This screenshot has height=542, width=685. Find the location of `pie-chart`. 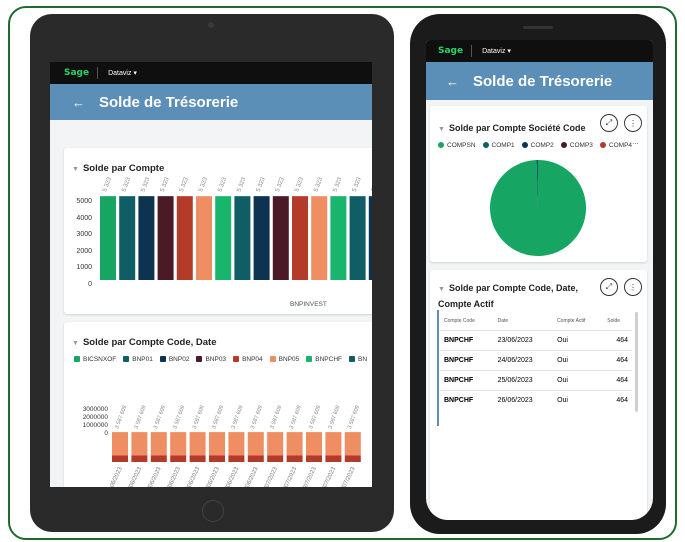

pie-chart is located at coordinates (538, 208).